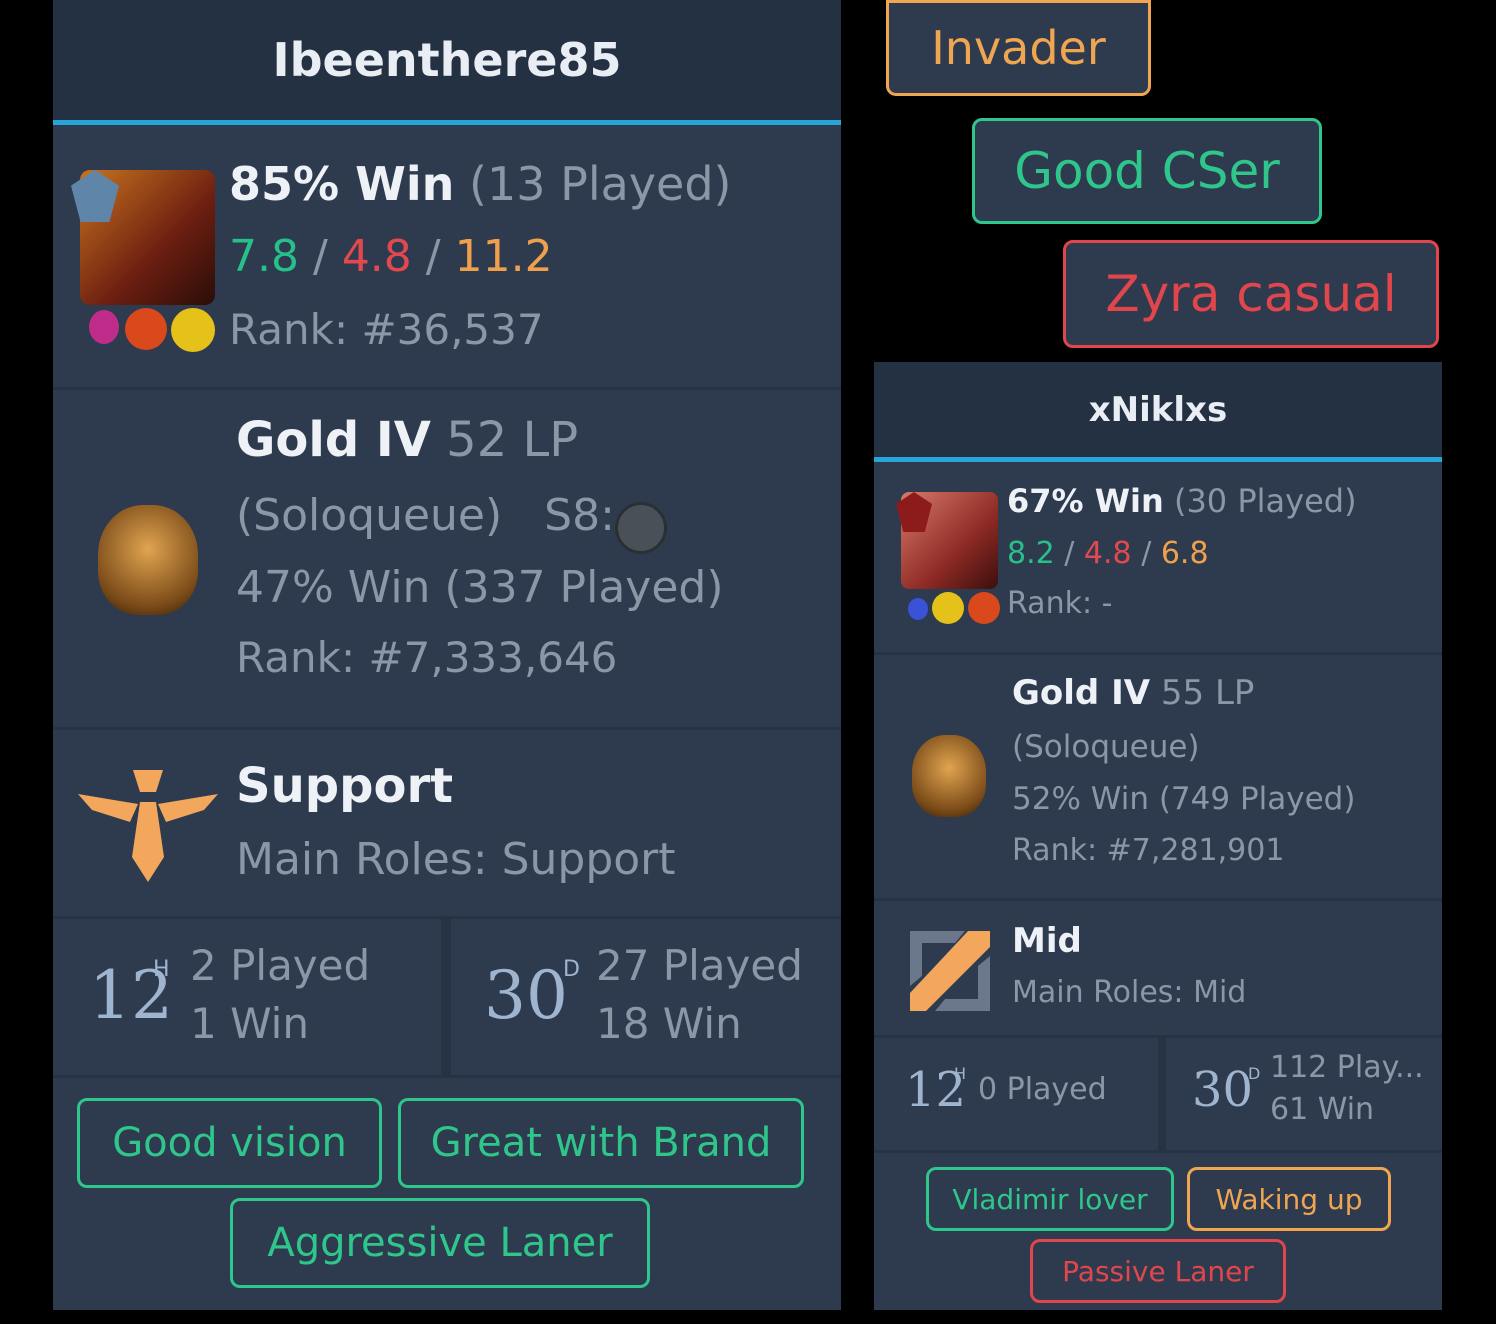  I want to click on player-name-header: Ibeenthere85, so click(447, 62).